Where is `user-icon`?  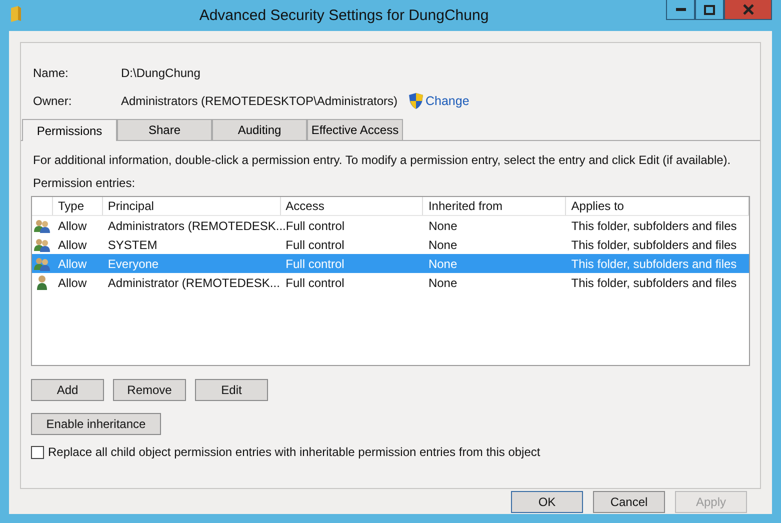
user-icon is located at coordinates (42, 282).